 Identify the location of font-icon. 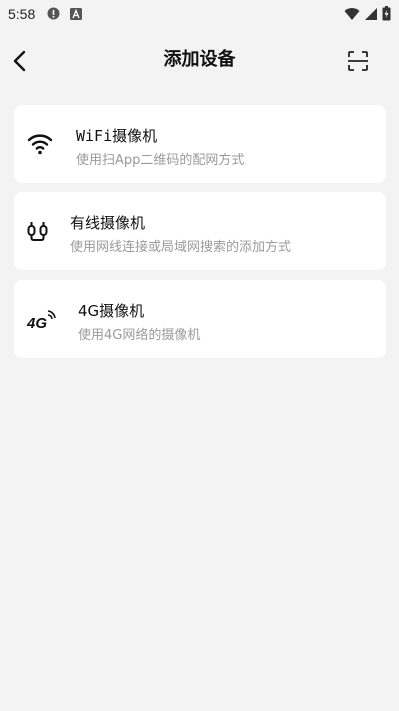
(76, 14).